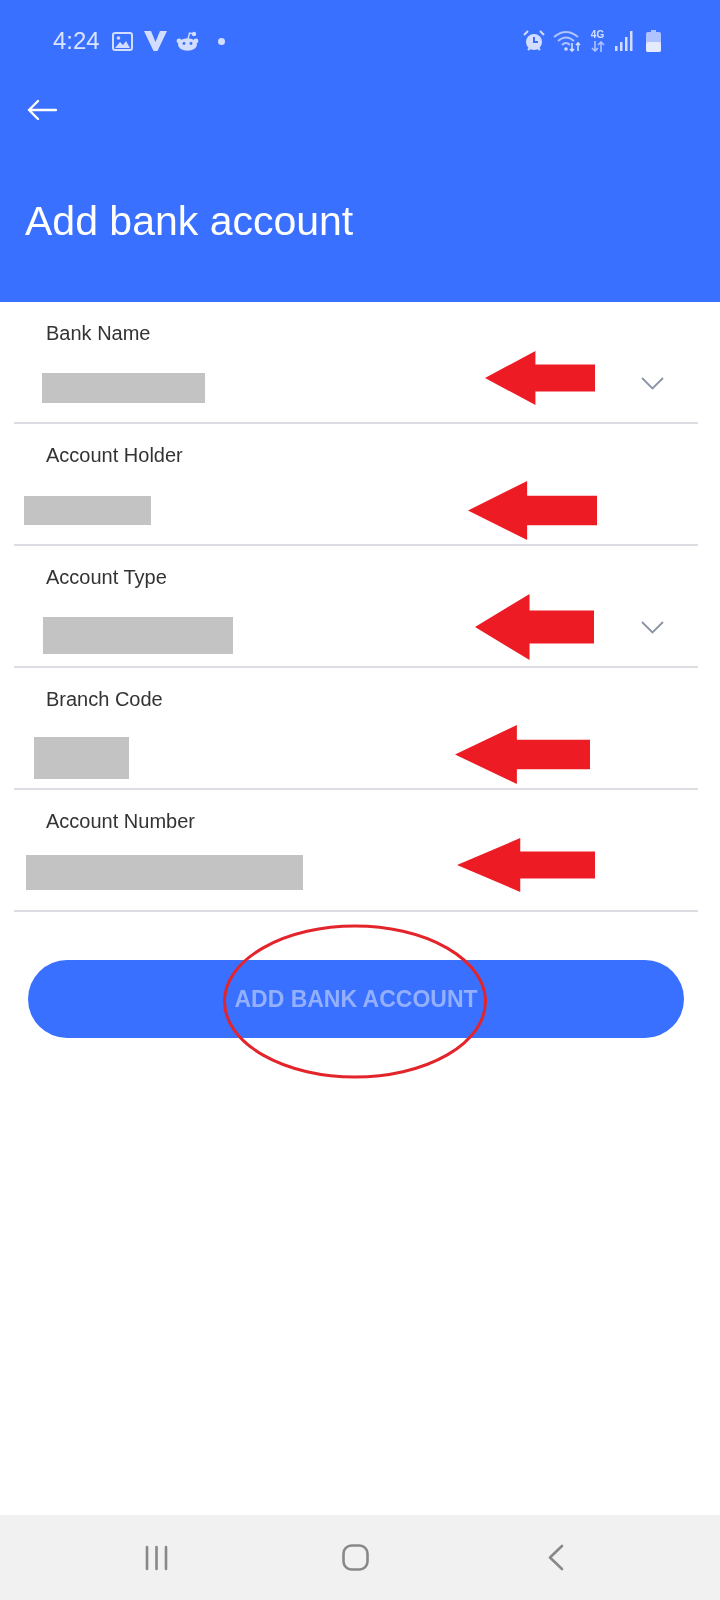 The height and width of the screenshot is (1600, 720). What do you see at coordinates (624, 41) in the screenshot?
I see `signal-bars-icon` at bounding box center [624, 41].